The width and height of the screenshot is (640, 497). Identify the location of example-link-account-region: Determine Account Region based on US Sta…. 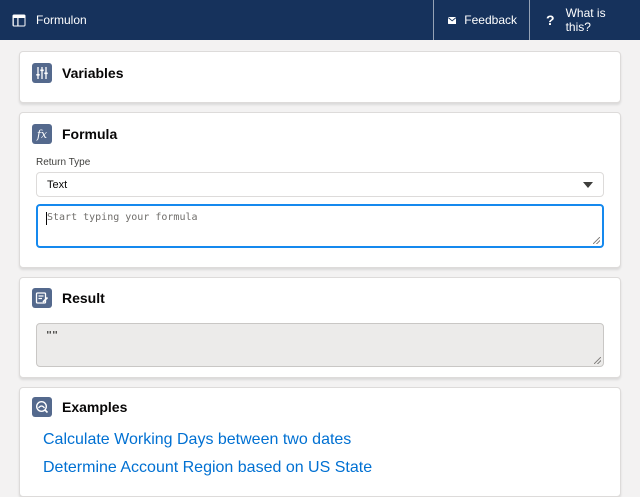
(323, 468).